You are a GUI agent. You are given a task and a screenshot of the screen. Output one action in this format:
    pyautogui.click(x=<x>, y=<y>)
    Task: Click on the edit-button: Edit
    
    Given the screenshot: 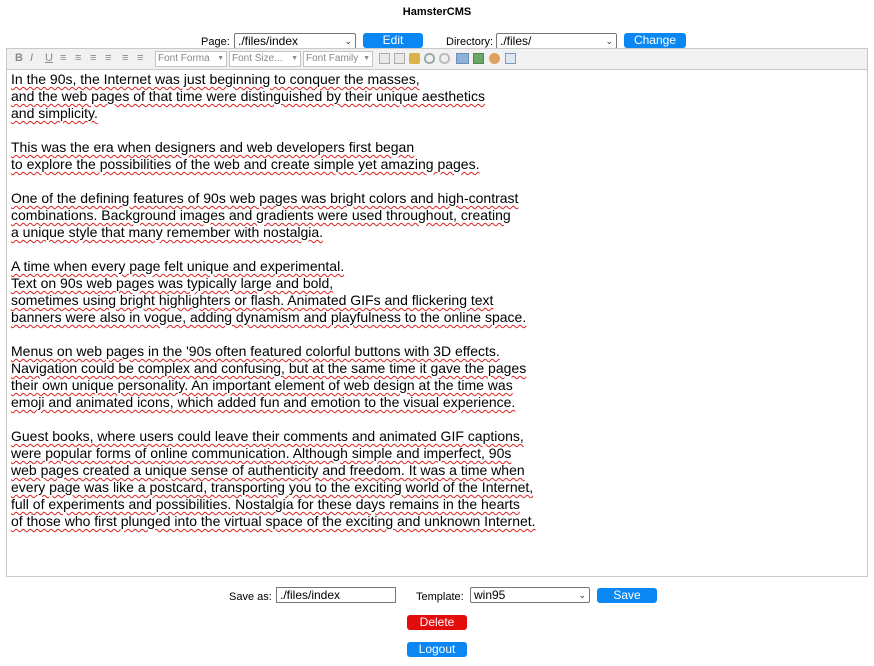 What is the action you would take?
    pyautogui.click(x=393, y=40)
    